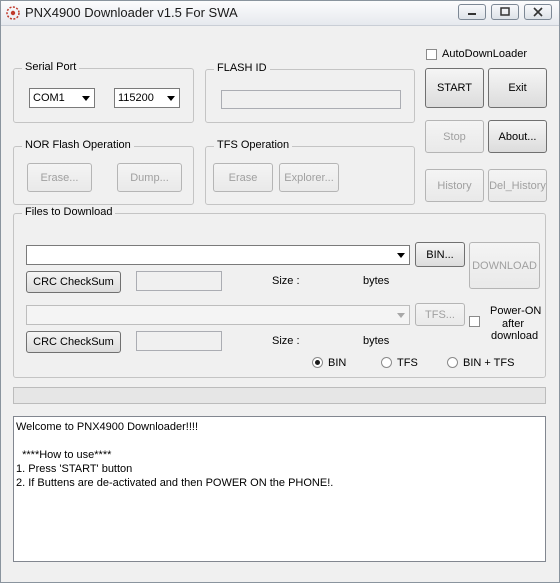 This screenshot has width=560, height=583. What do you see at coordinates (376, 281) in the screenshot?
I see `bytes-label-bin: bytes` at bounding box center [376, 281].